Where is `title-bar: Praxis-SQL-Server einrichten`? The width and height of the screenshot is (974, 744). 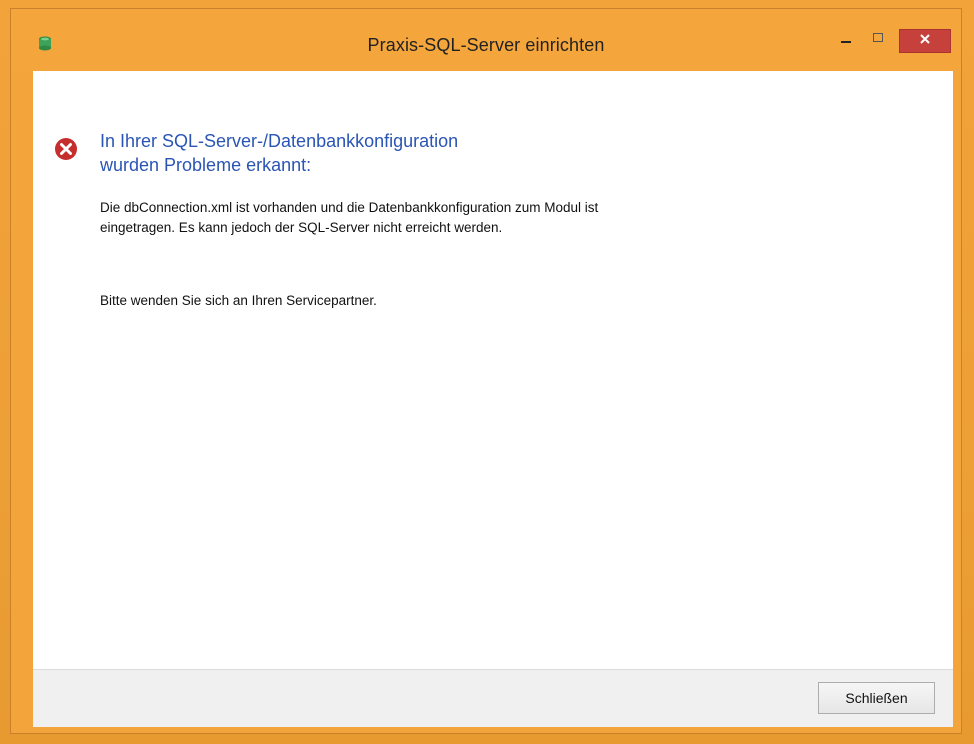 title-bar: Praxis-SQL-Server einrichten is located at coordinates (486, 40).